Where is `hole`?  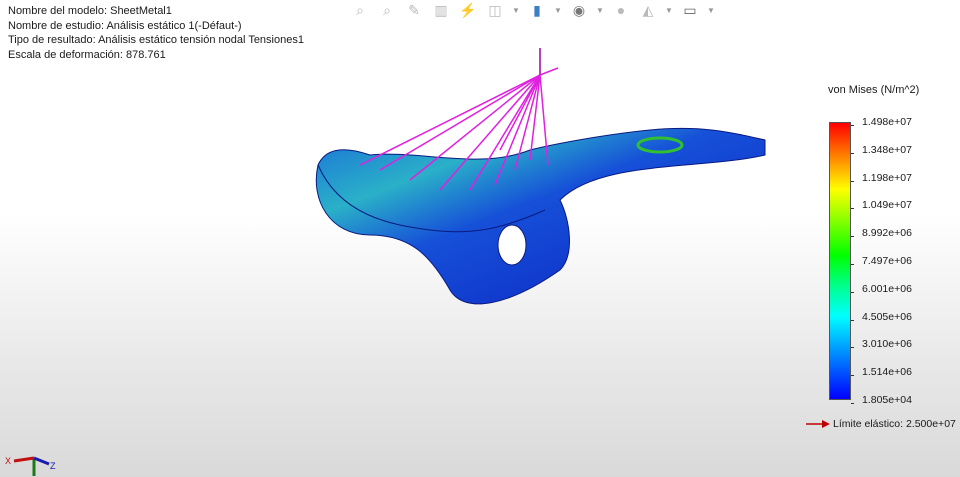
hole is located at coordinates (512, 245).